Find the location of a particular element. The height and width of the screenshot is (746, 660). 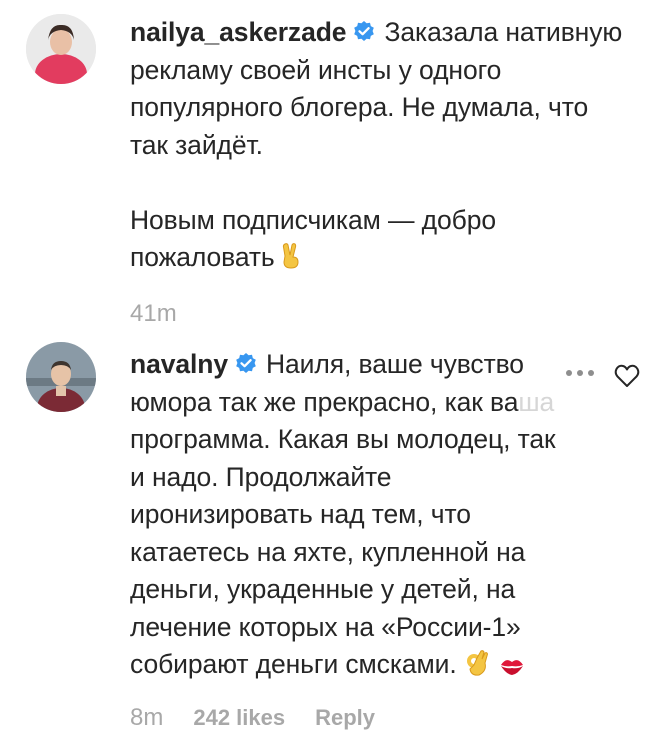

comment-line: Наиля, ваше чувство is located at coordinates (395, 364).